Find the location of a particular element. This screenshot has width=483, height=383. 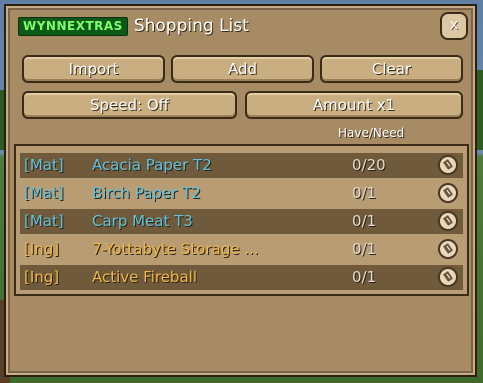

add-button: Add is located at coordinates (242, 69).